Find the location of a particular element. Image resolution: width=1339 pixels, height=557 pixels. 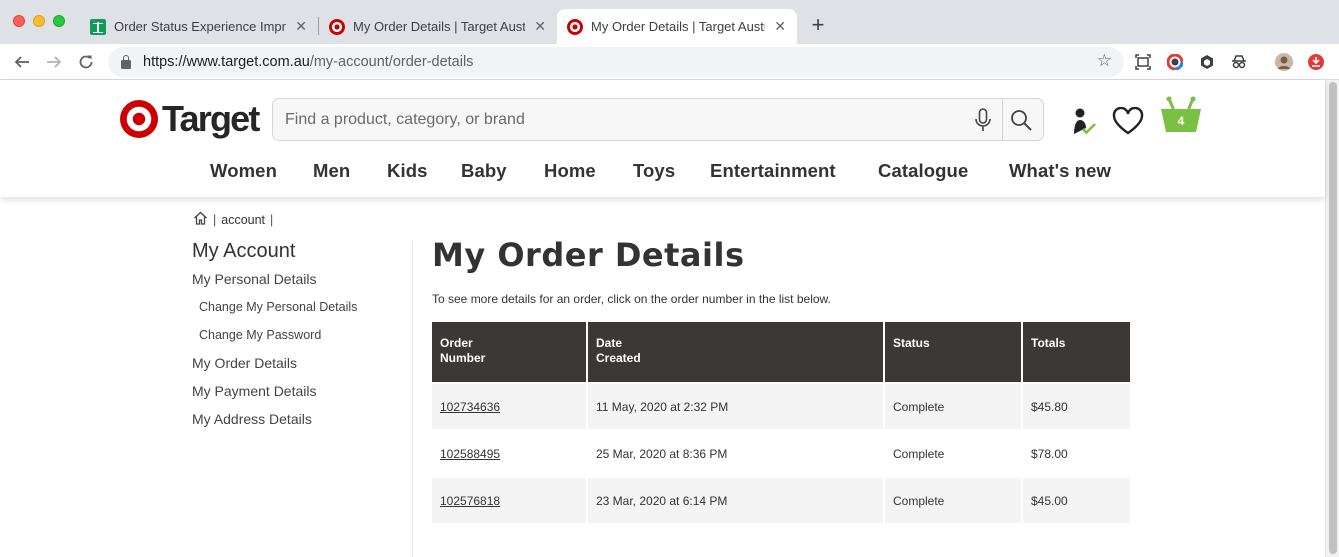

url-path: /my-account/order-details is located at coordinates (391, 62).